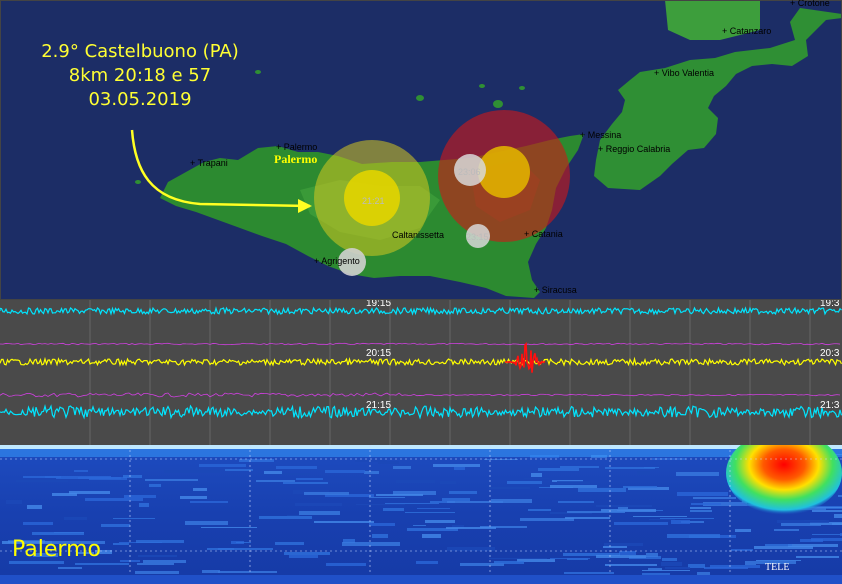  Describe the element at coordinates (601, 135) in the screenshot. I see `place-messina: + Messina` at that location.